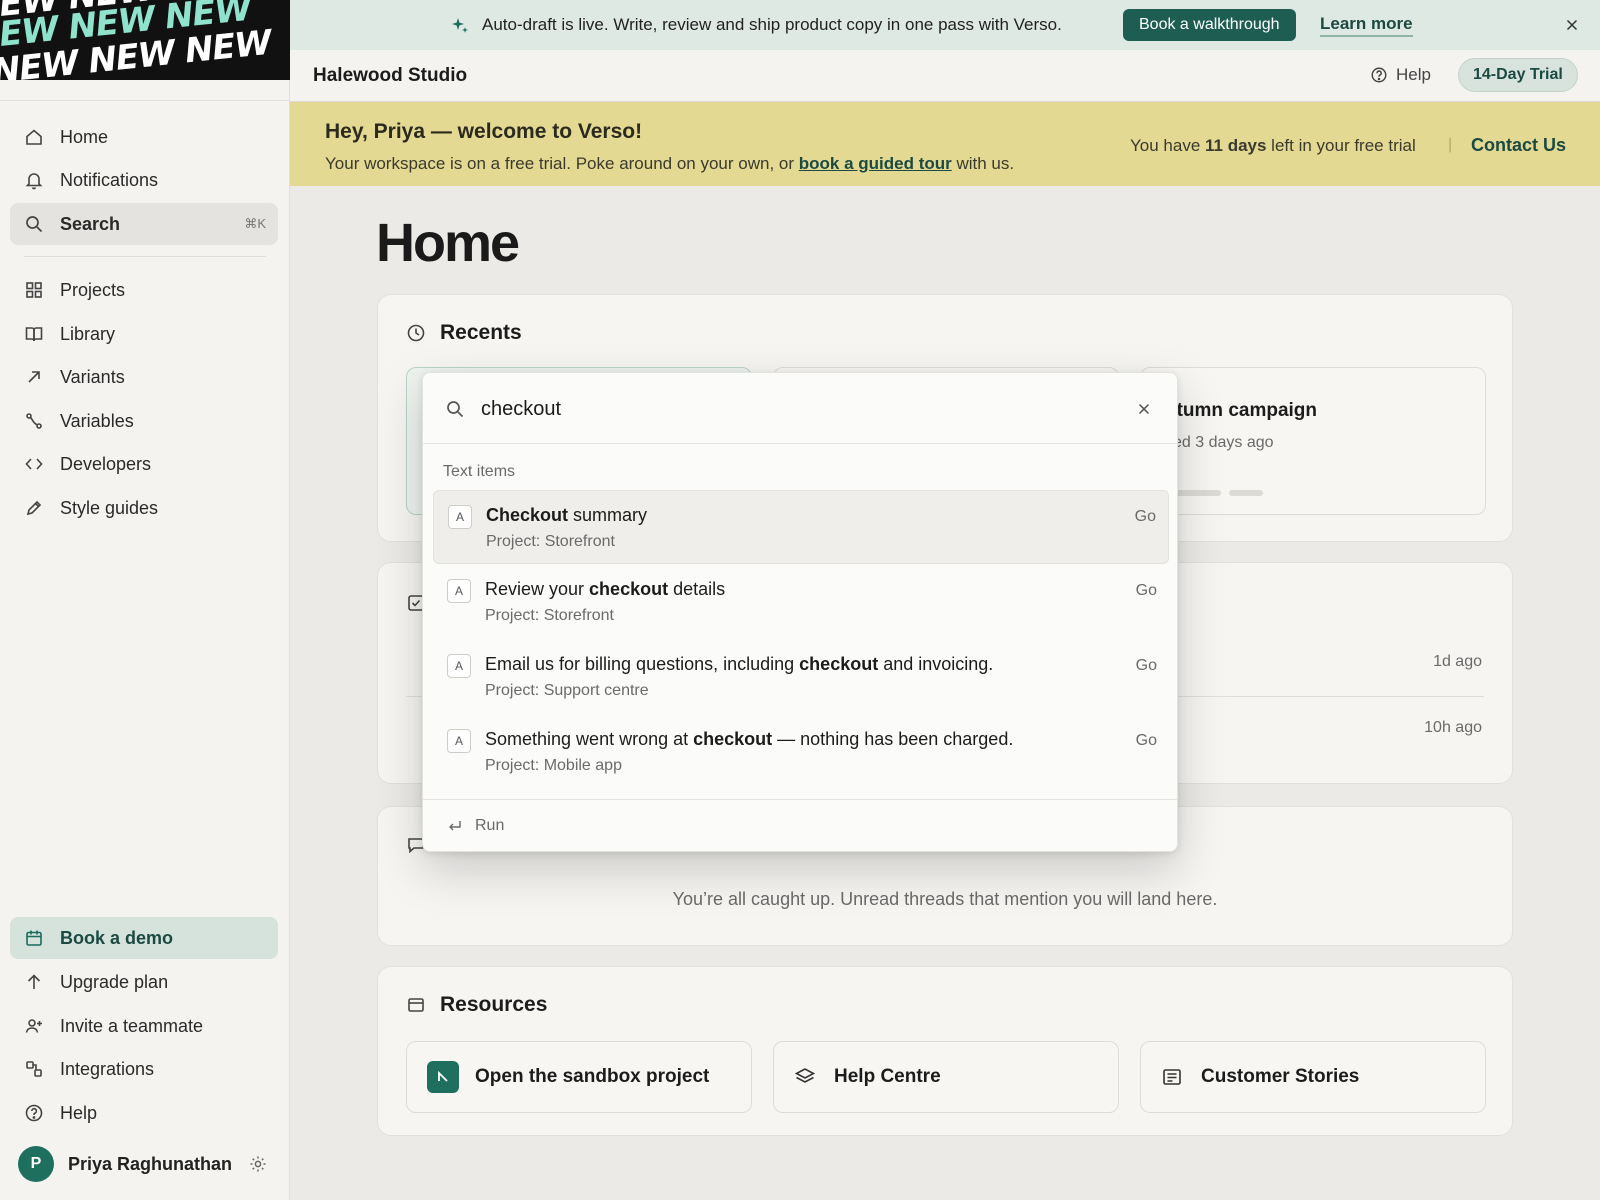  Describe the element at coordinates (33, 1026) in the screenshot. I see `user-plus-icon` at that location.